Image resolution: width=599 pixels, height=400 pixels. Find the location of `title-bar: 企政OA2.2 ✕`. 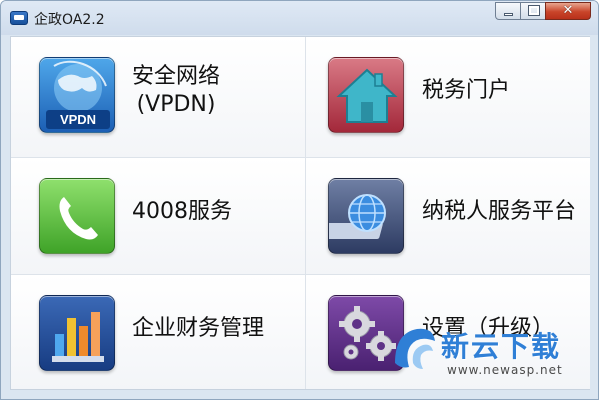

title-bar: 企政OA2.2 ✕ is located at coordinates (299, 18).